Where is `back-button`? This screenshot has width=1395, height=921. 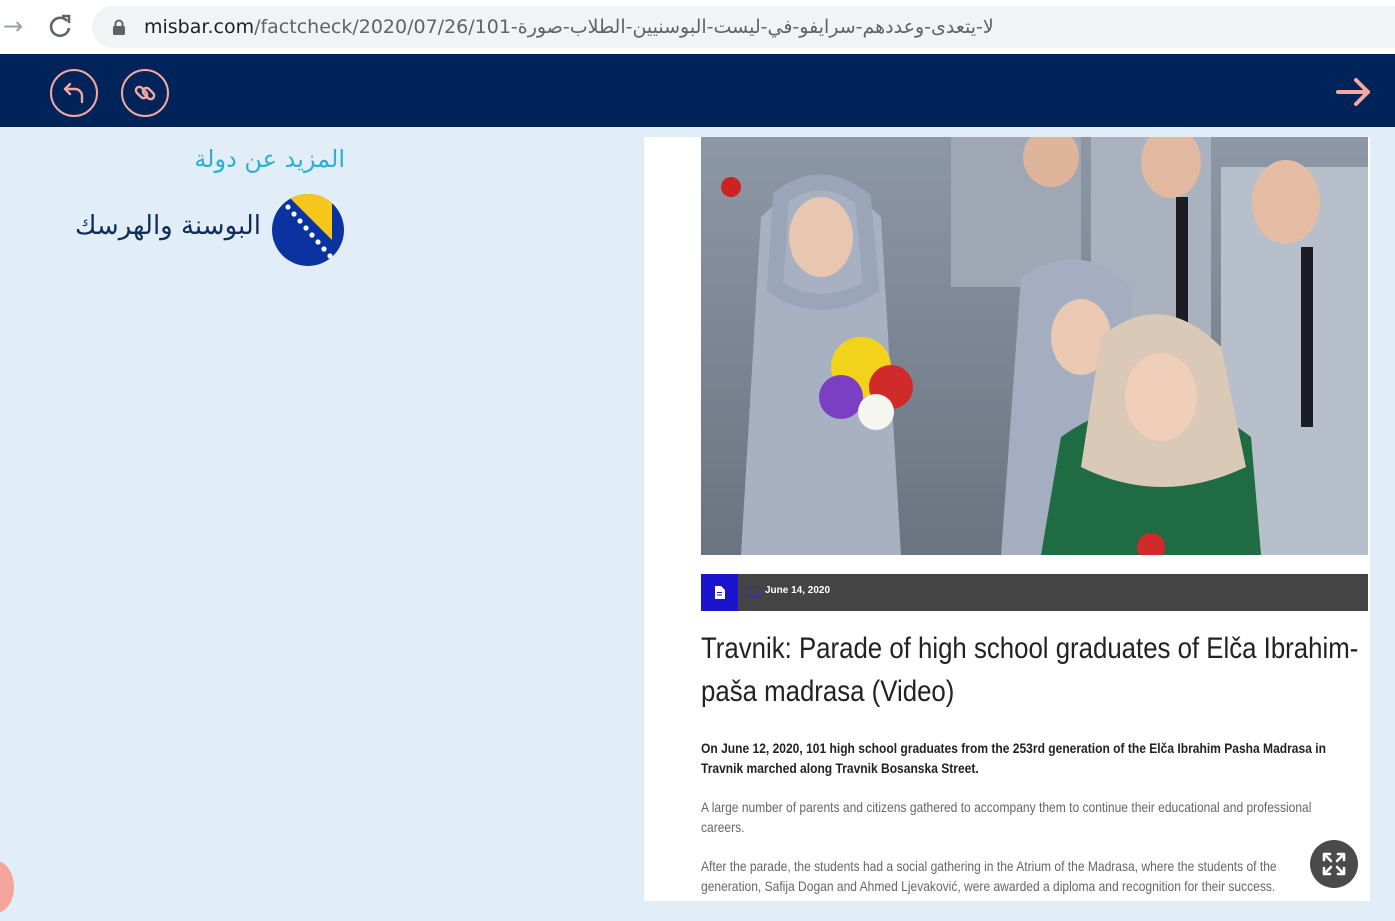
back-button is located at coordinates (74, 93).